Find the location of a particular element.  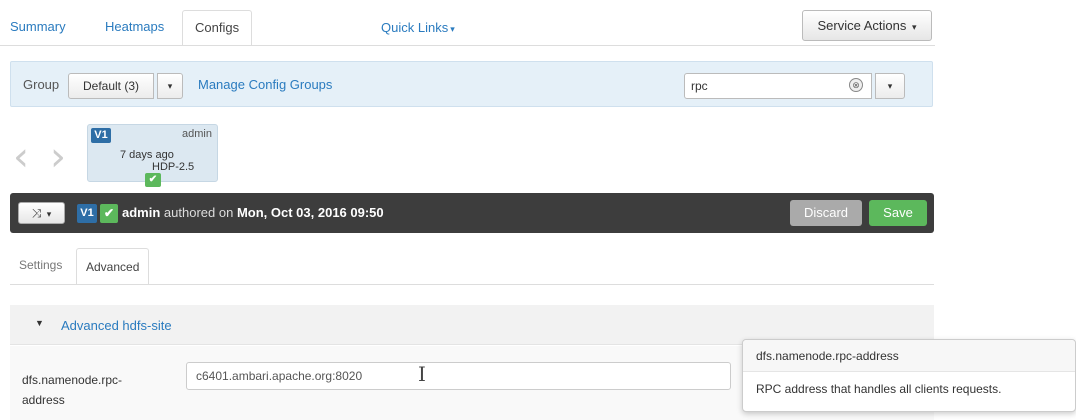

triangle-down-icon: ▼ is located at coordinates (39, 323).